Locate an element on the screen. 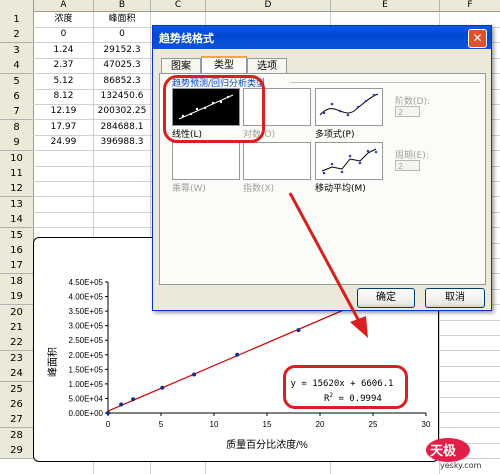  watermark-url: yesky.com is located at coordinates (461, 465).